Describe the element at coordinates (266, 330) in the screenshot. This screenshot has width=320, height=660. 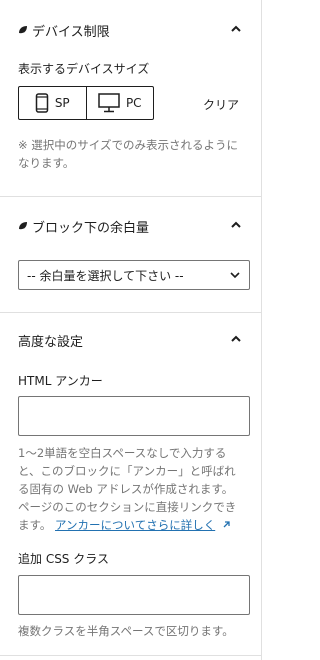
I see `scrollbar` at that location.